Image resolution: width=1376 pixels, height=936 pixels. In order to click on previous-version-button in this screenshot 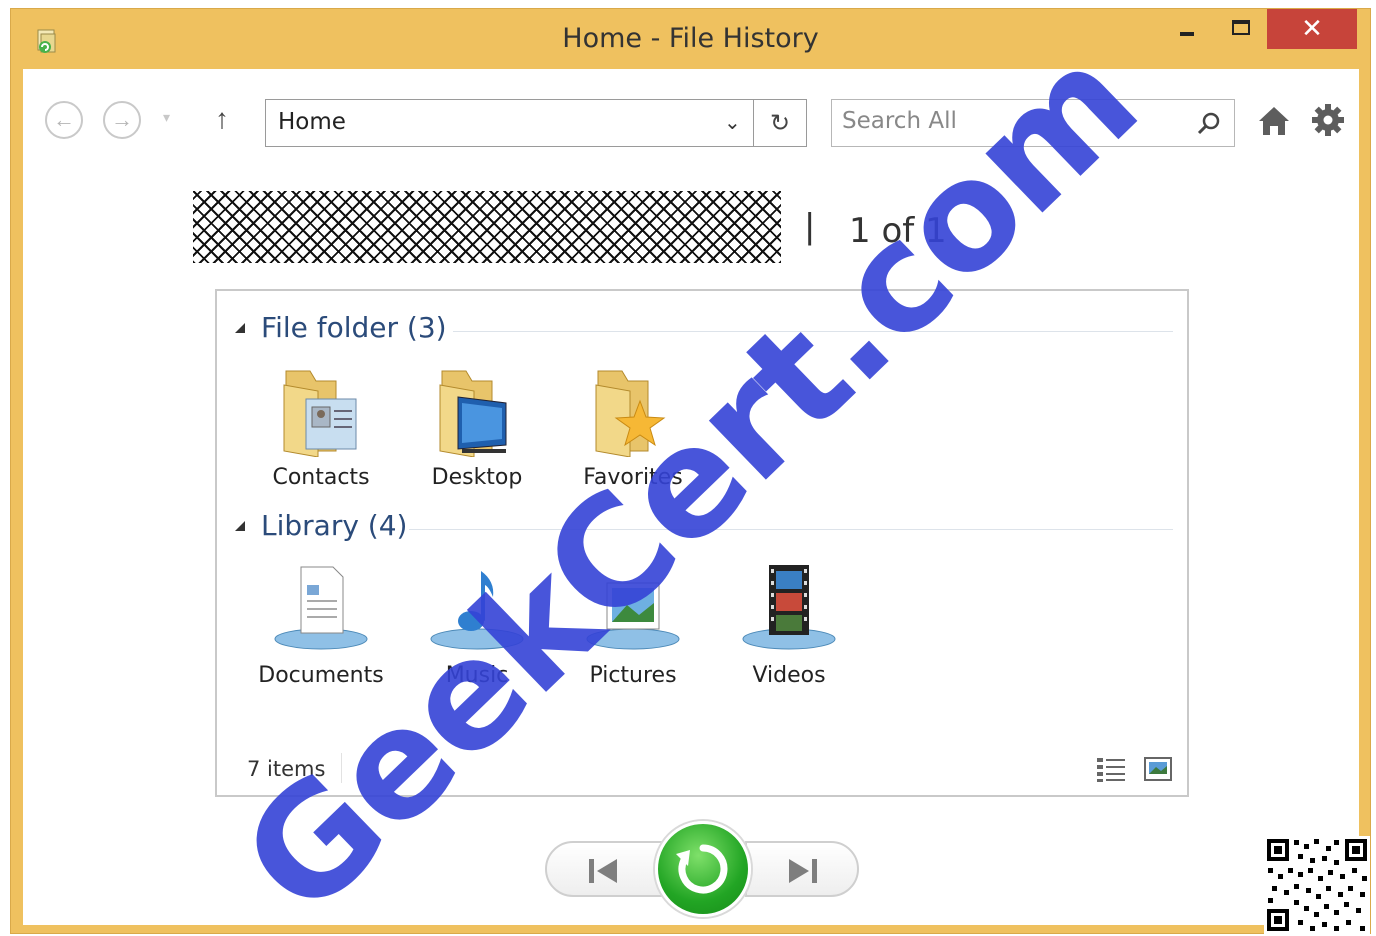, I will do `click(605, 869)`.